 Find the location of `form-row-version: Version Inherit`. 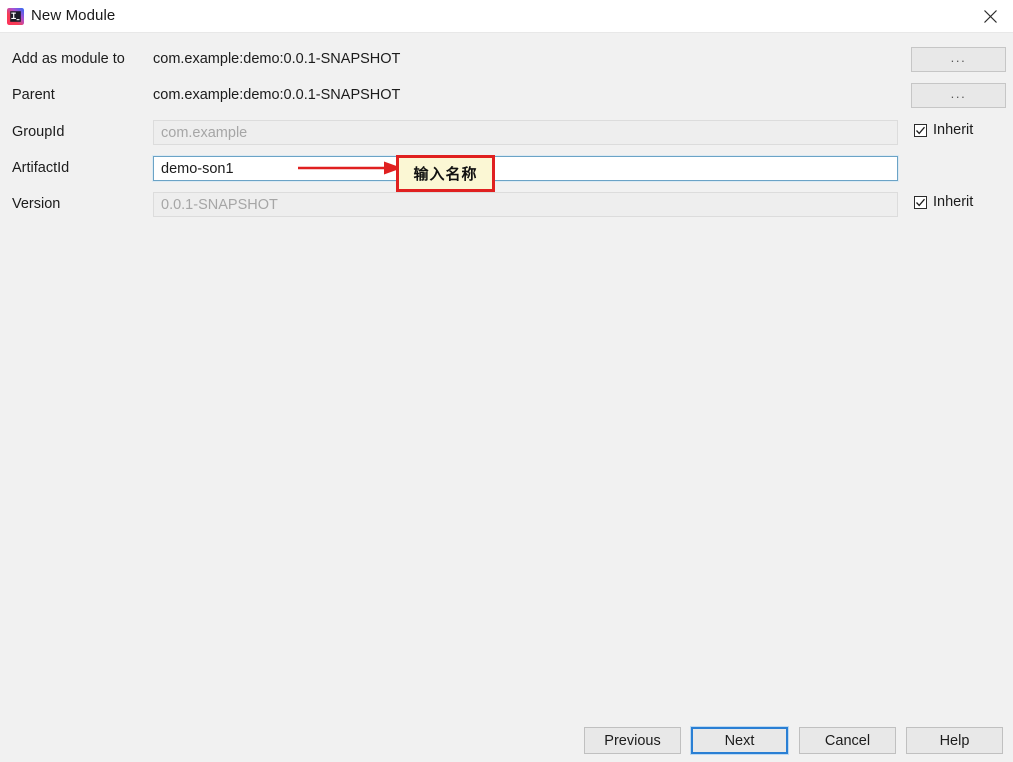

form-row-version: Version Inherit is located at coordinates (506, 207).